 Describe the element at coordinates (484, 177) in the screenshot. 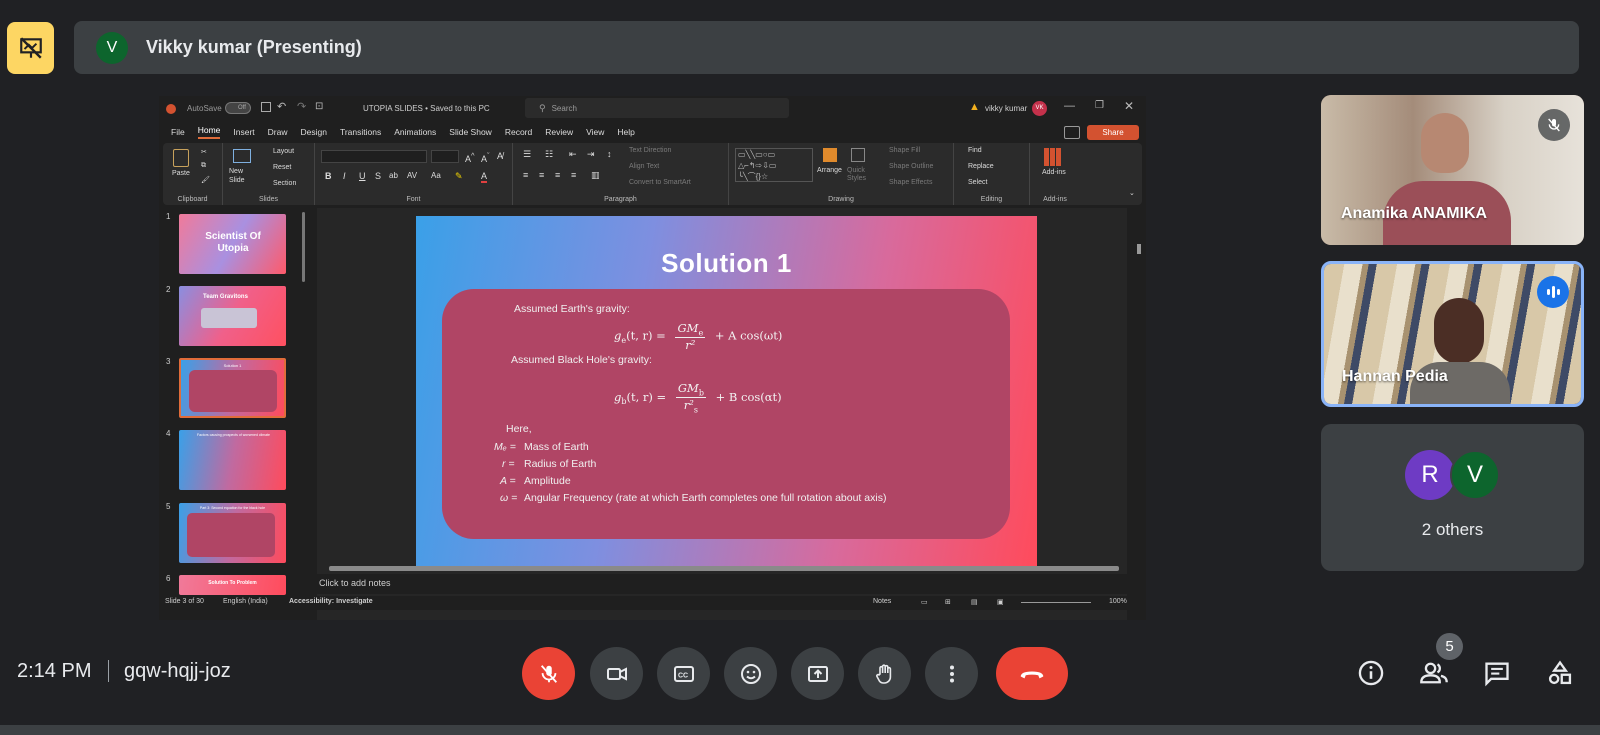

I see `font-color-icon: A` at that location.